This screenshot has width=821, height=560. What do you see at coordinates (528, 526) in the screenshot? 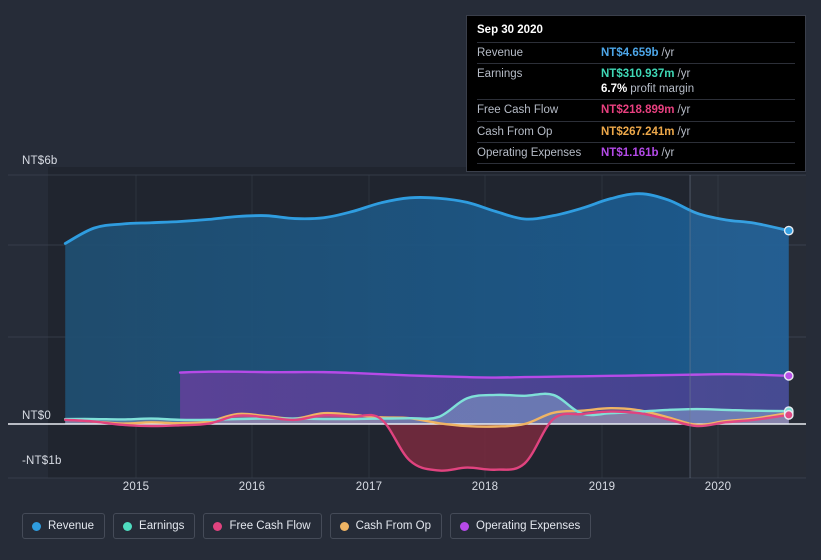
I see `legend-label-operating-expenses: Operating Expenses` at bounding box center [528, 526].